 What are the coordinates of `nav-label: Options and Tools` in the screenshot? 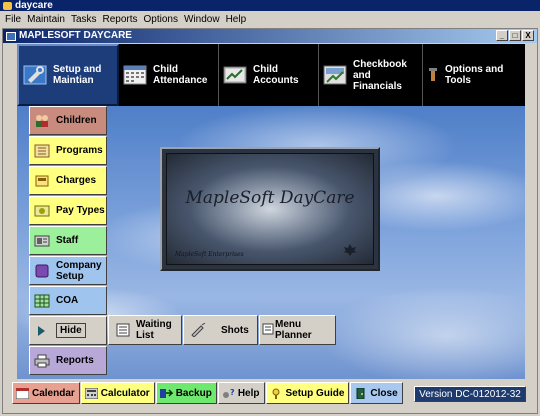 It's located at (474, 75).